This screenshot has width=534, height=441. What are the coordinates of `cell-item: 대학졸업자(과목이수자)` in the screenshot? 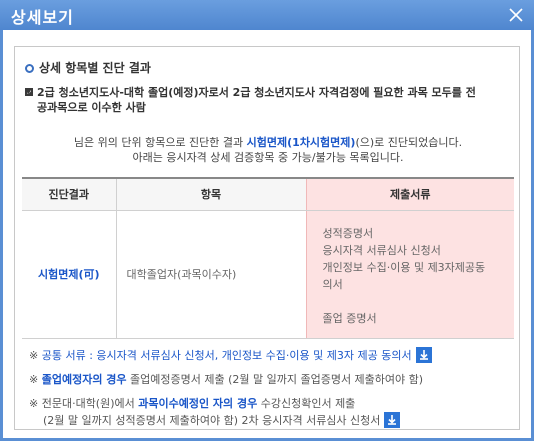 It's located at (210, 274).